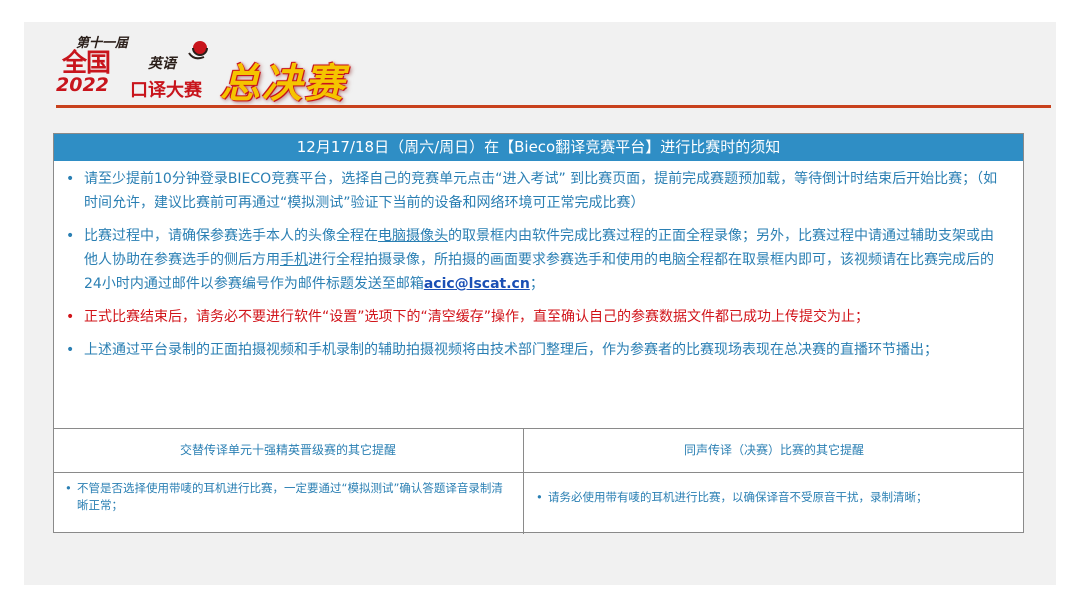  What do you see at coordinates (538, 147) in the screenshot?
I see `notice-title: 12月17/18日（周六/周日）在【Bieco翻译竞赛平台】进行比赛时的须知` at bounding box center [538, 147].